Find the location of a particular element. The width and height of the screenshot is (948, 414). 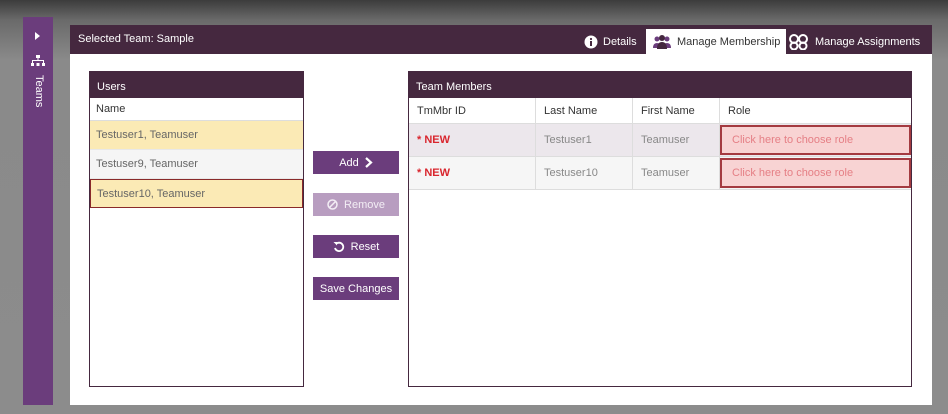

tab-details: Details is located at coordinates (610, 41).